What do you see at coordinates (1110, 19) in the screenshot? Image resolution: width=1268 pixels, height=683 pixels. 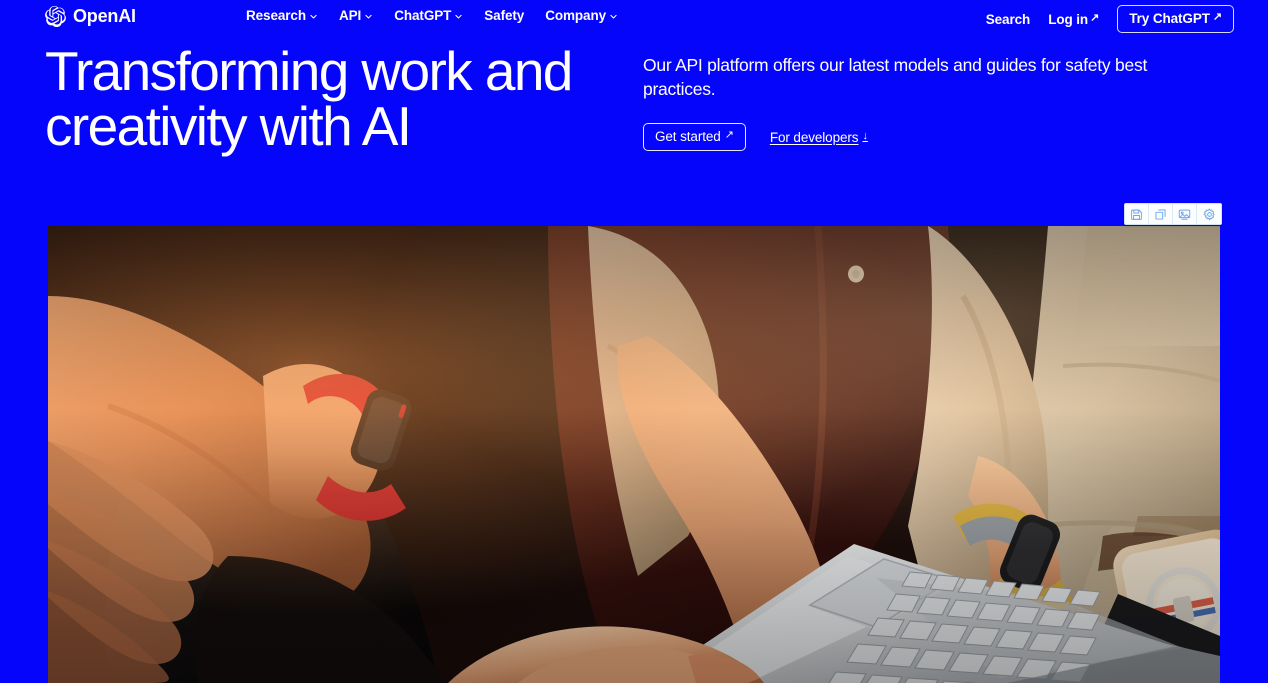 I see `secondary-nav-items: Search Log in ↗ Try ChatGPT ↗` at bounding box center [1110, 19].